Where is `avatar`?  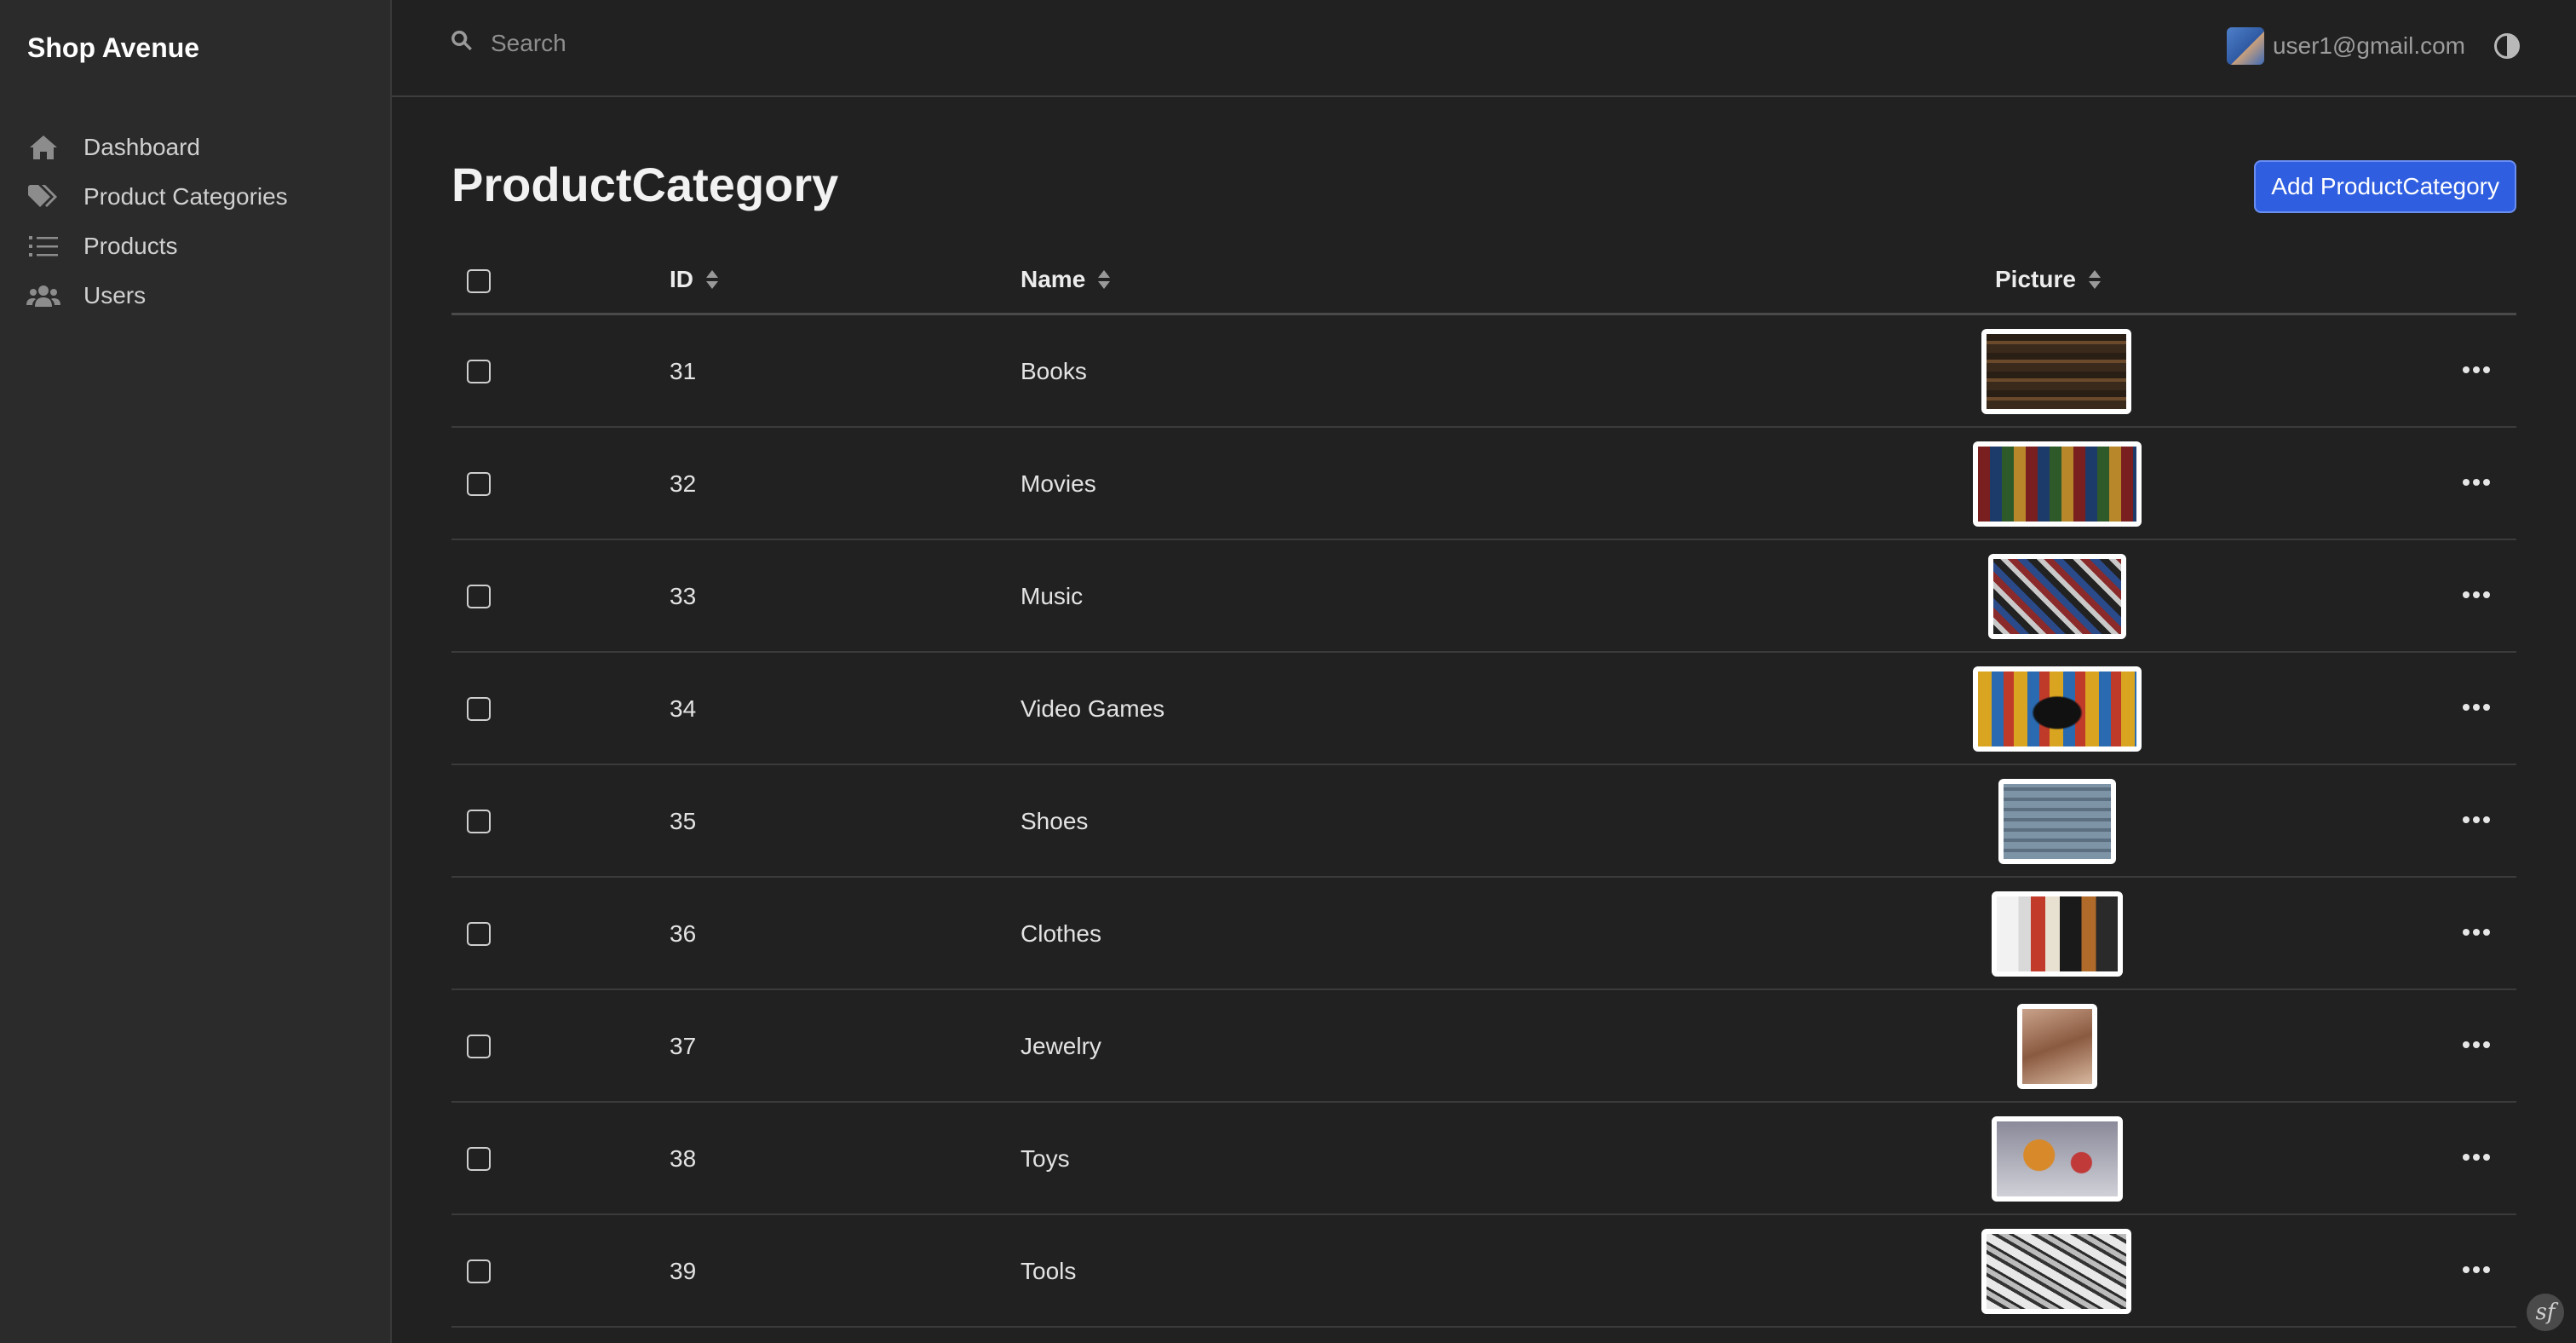
avatar is located at coordinates (2245, 46).